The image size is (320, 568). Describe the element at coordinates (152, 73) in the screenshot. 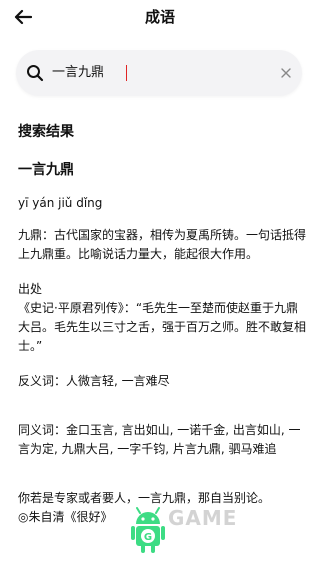

I see `search-input` at that location.